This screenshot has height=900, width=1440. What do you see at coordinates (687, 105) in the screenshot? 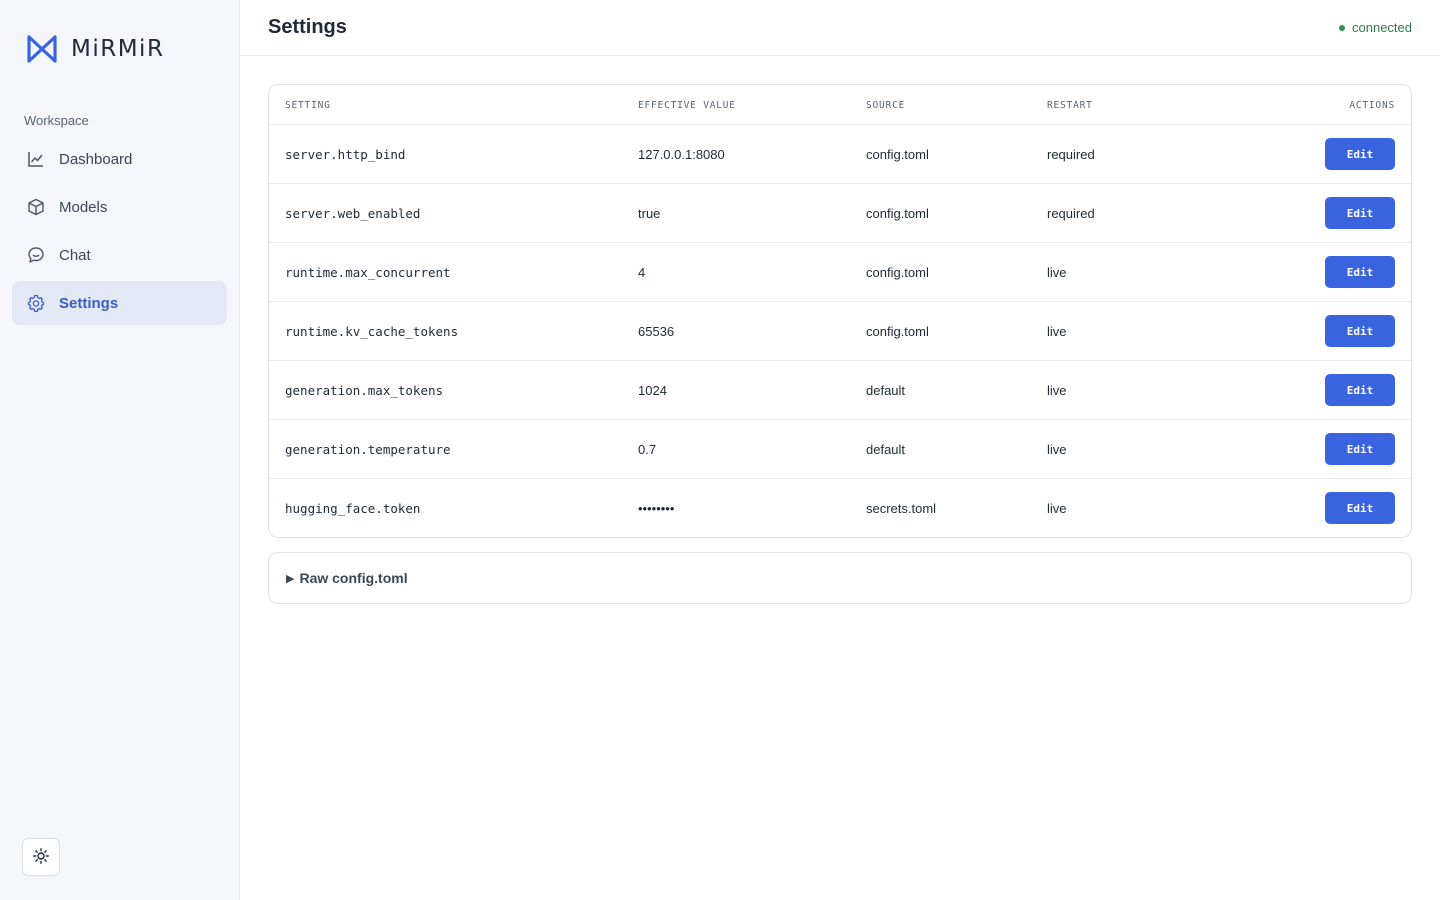
I see `column-header-effective-value: EFFECTIVE VALUE` at bounding box center [687, 105].